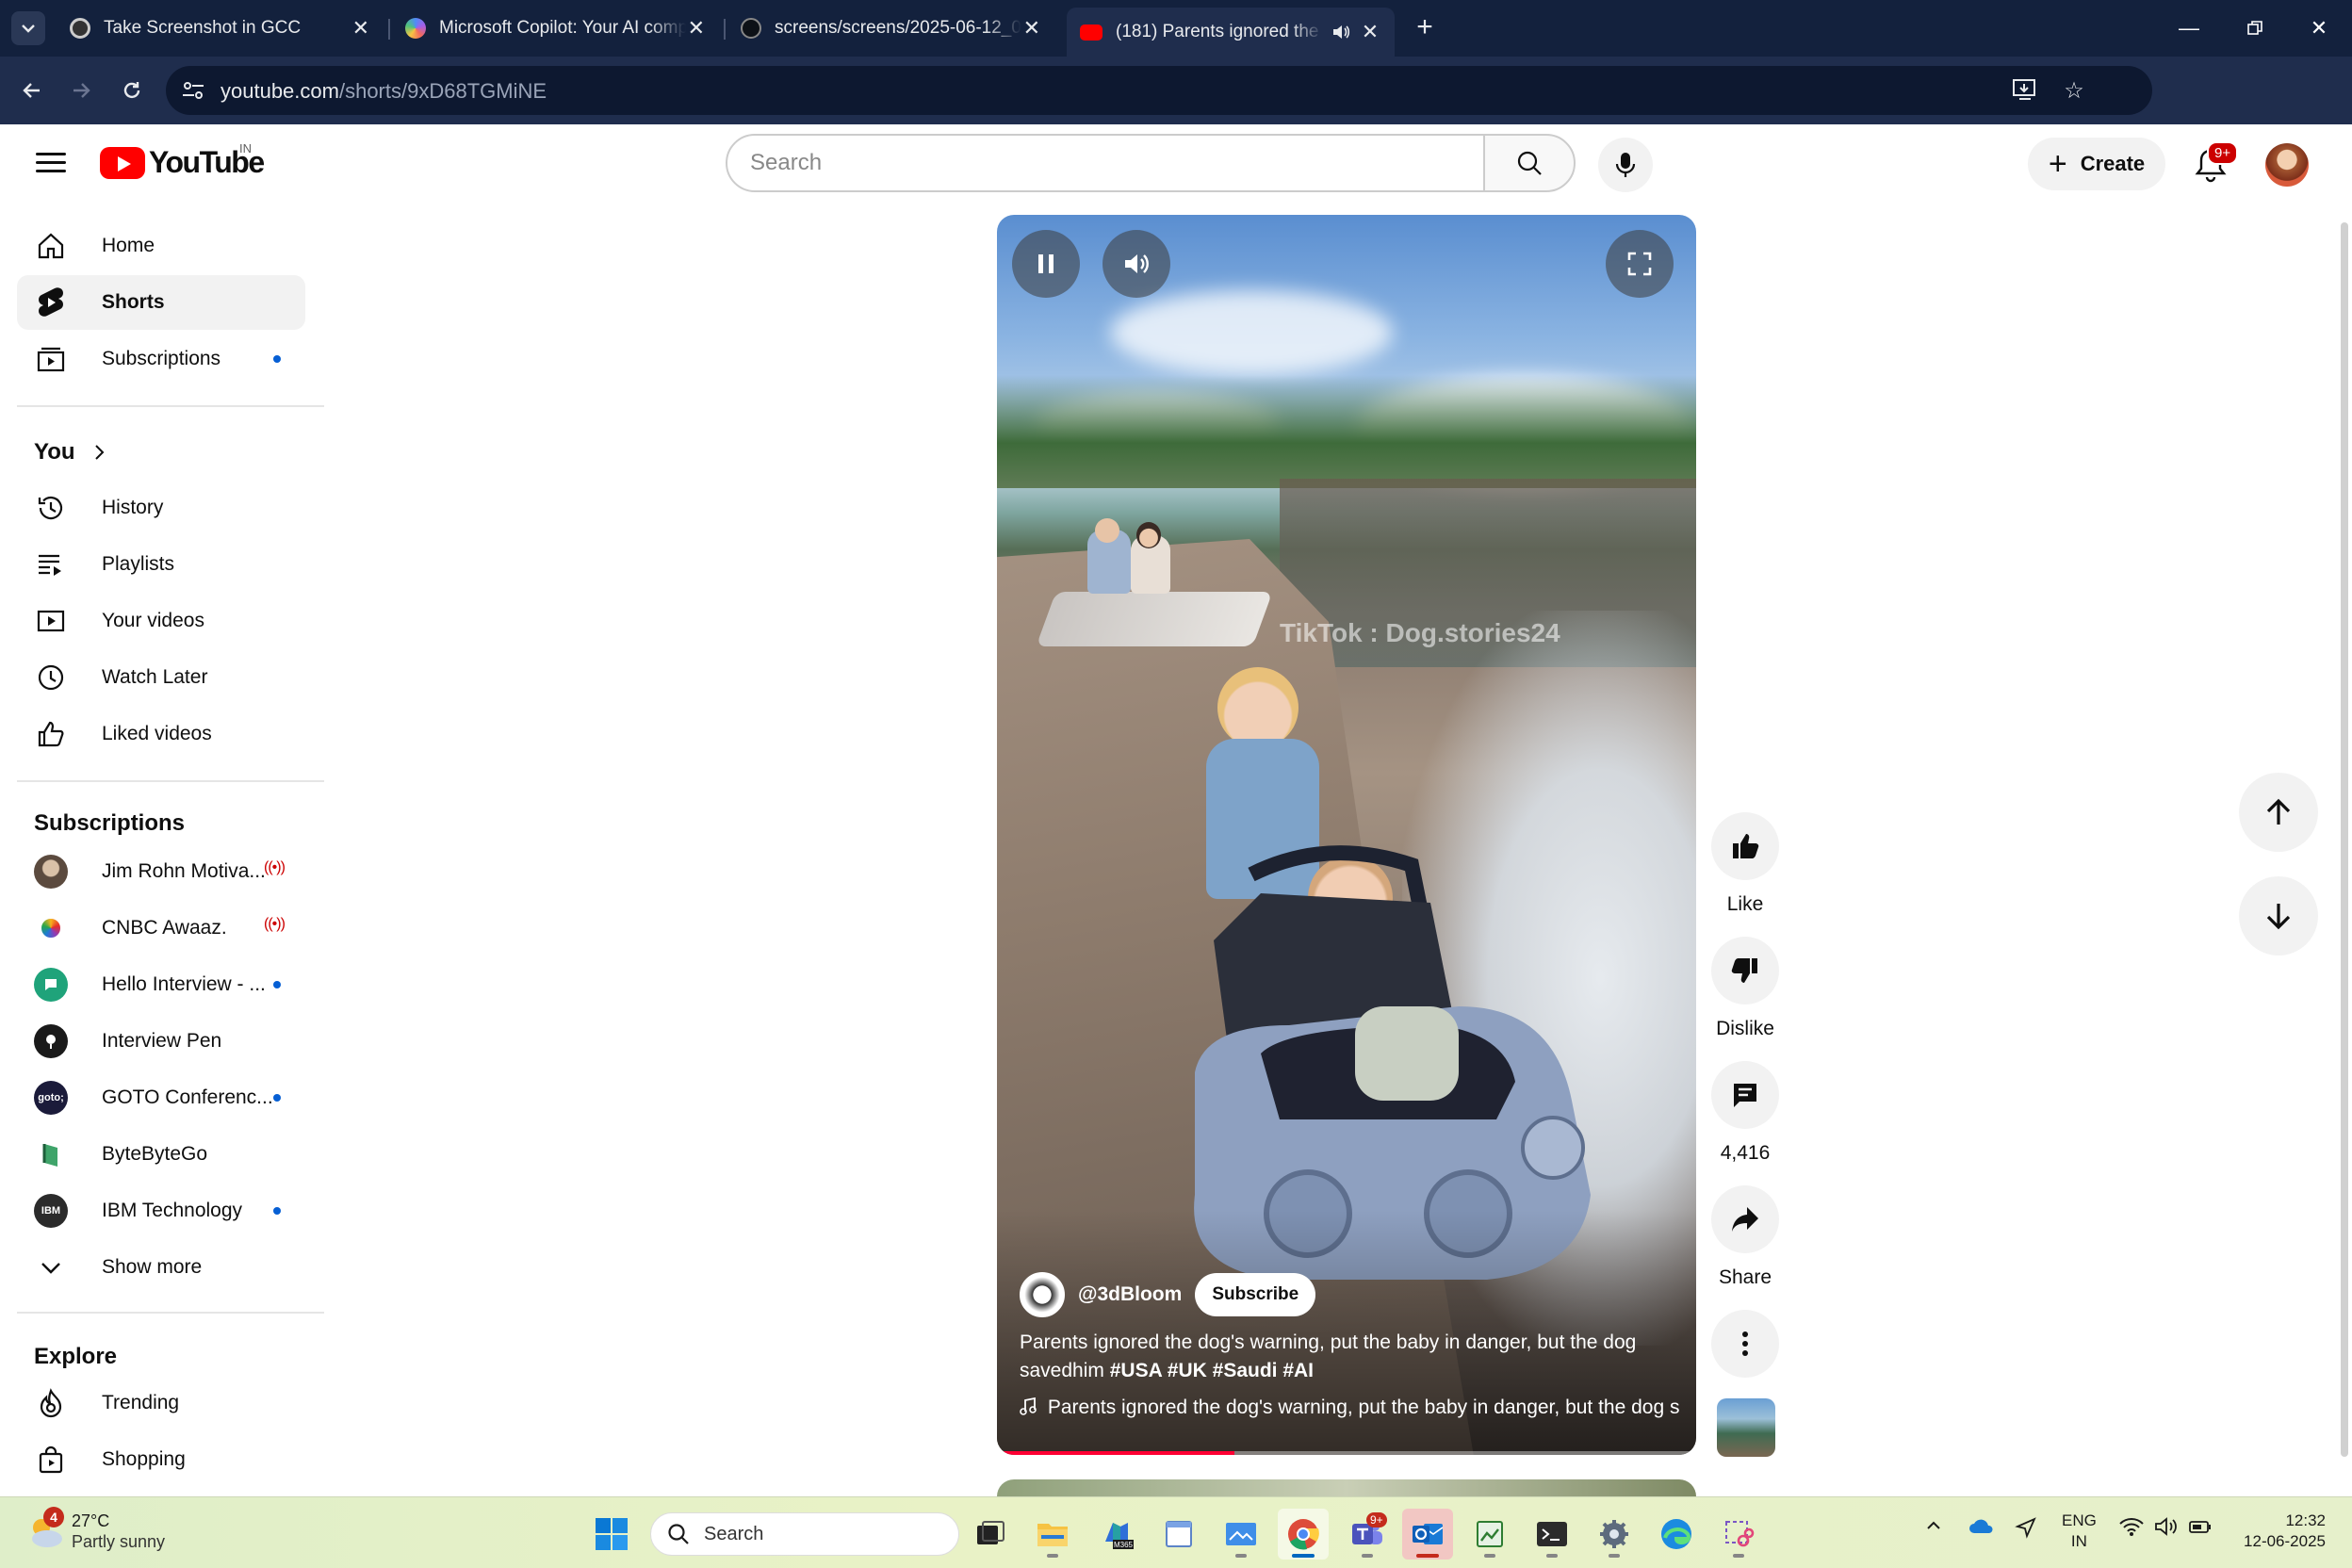  Describe the element at coordinates (161, 302) in the screenshot. I see `sidebar-item-shorts: Shorts` at that location.